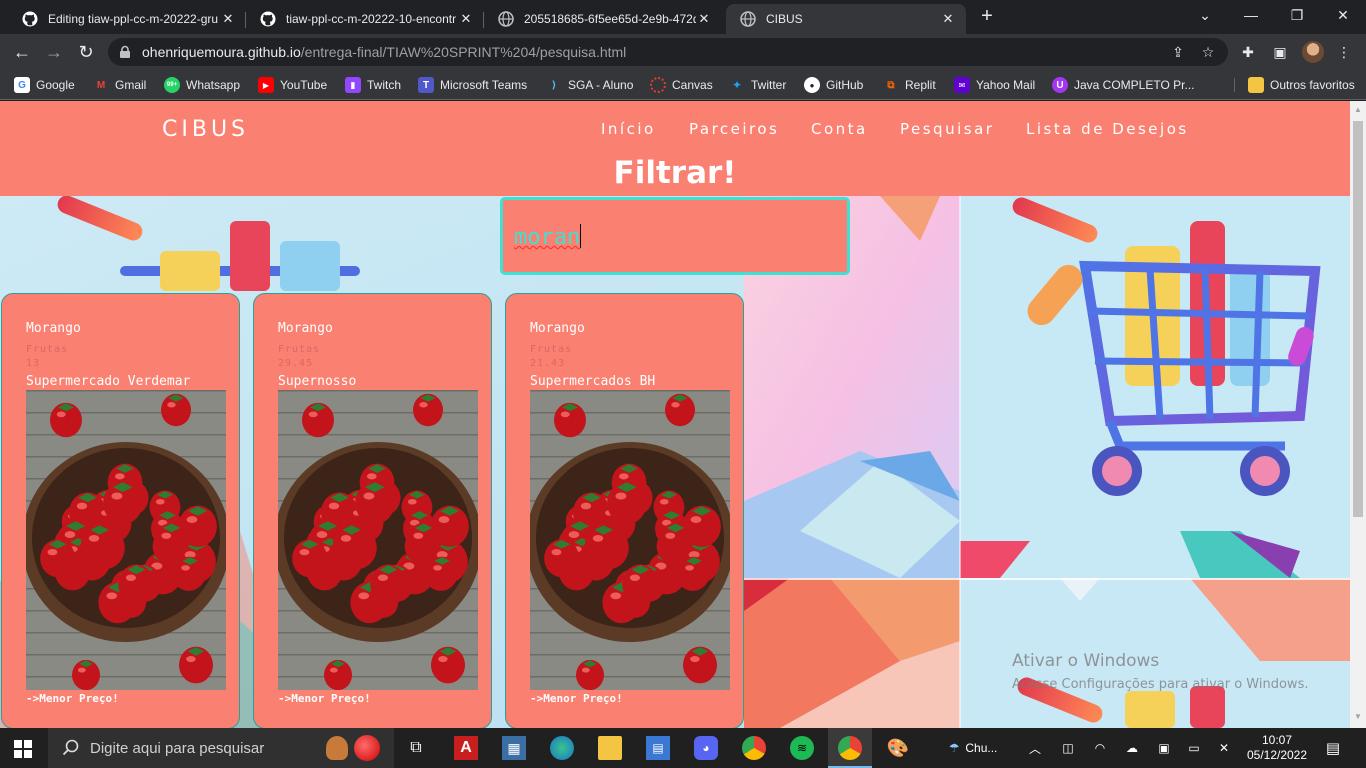 This screenshot has width=1366, height=768. I want to click on minimize-icon: —, so click(1251, 15).